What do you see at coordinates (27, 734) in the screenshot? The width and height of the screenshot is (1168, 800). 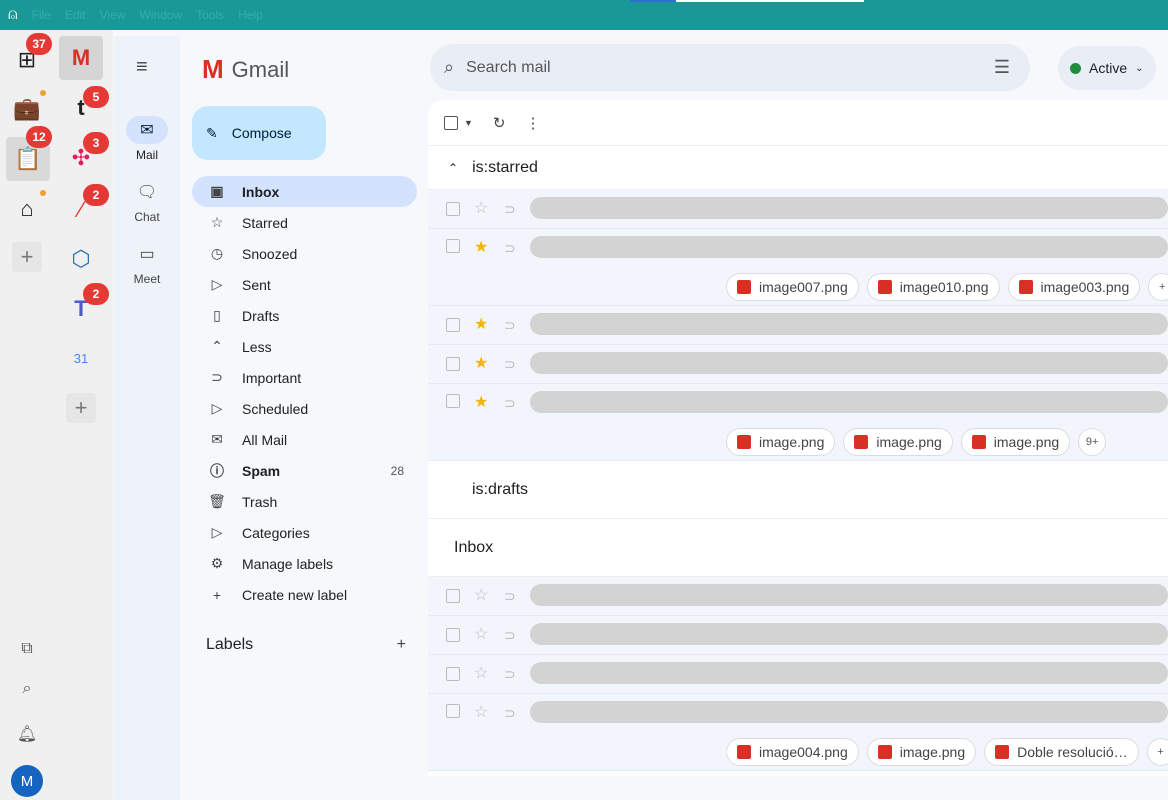 I see `bell-icon: 🔔︎` at bounding box center [27, 734].